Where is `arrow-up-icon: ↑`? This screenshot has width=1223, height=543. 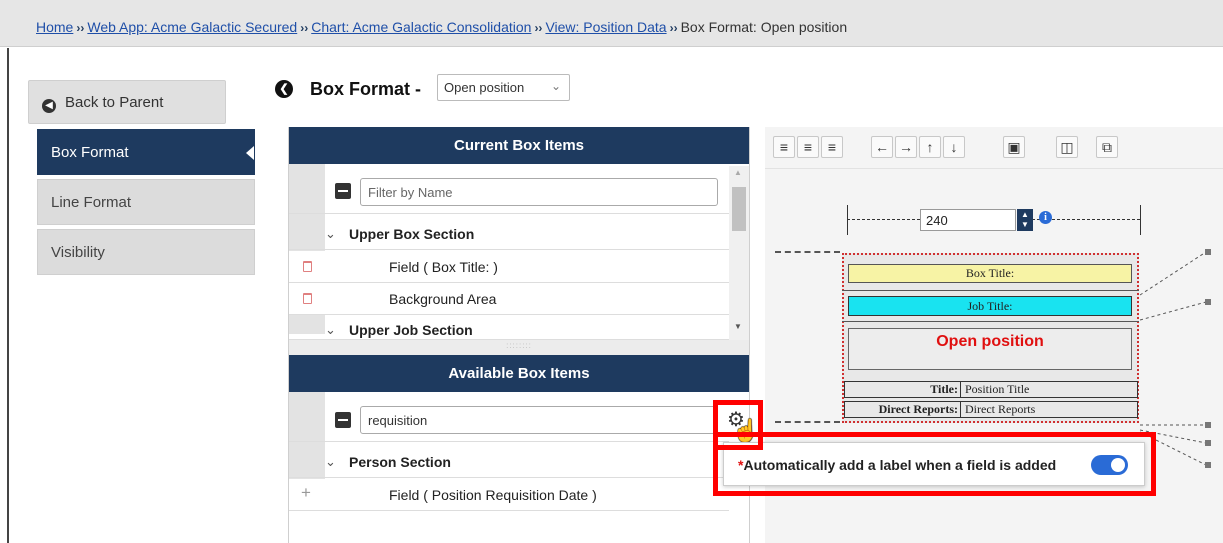
arrow-up-icon: ↑ is located at coordinates (930, 147).